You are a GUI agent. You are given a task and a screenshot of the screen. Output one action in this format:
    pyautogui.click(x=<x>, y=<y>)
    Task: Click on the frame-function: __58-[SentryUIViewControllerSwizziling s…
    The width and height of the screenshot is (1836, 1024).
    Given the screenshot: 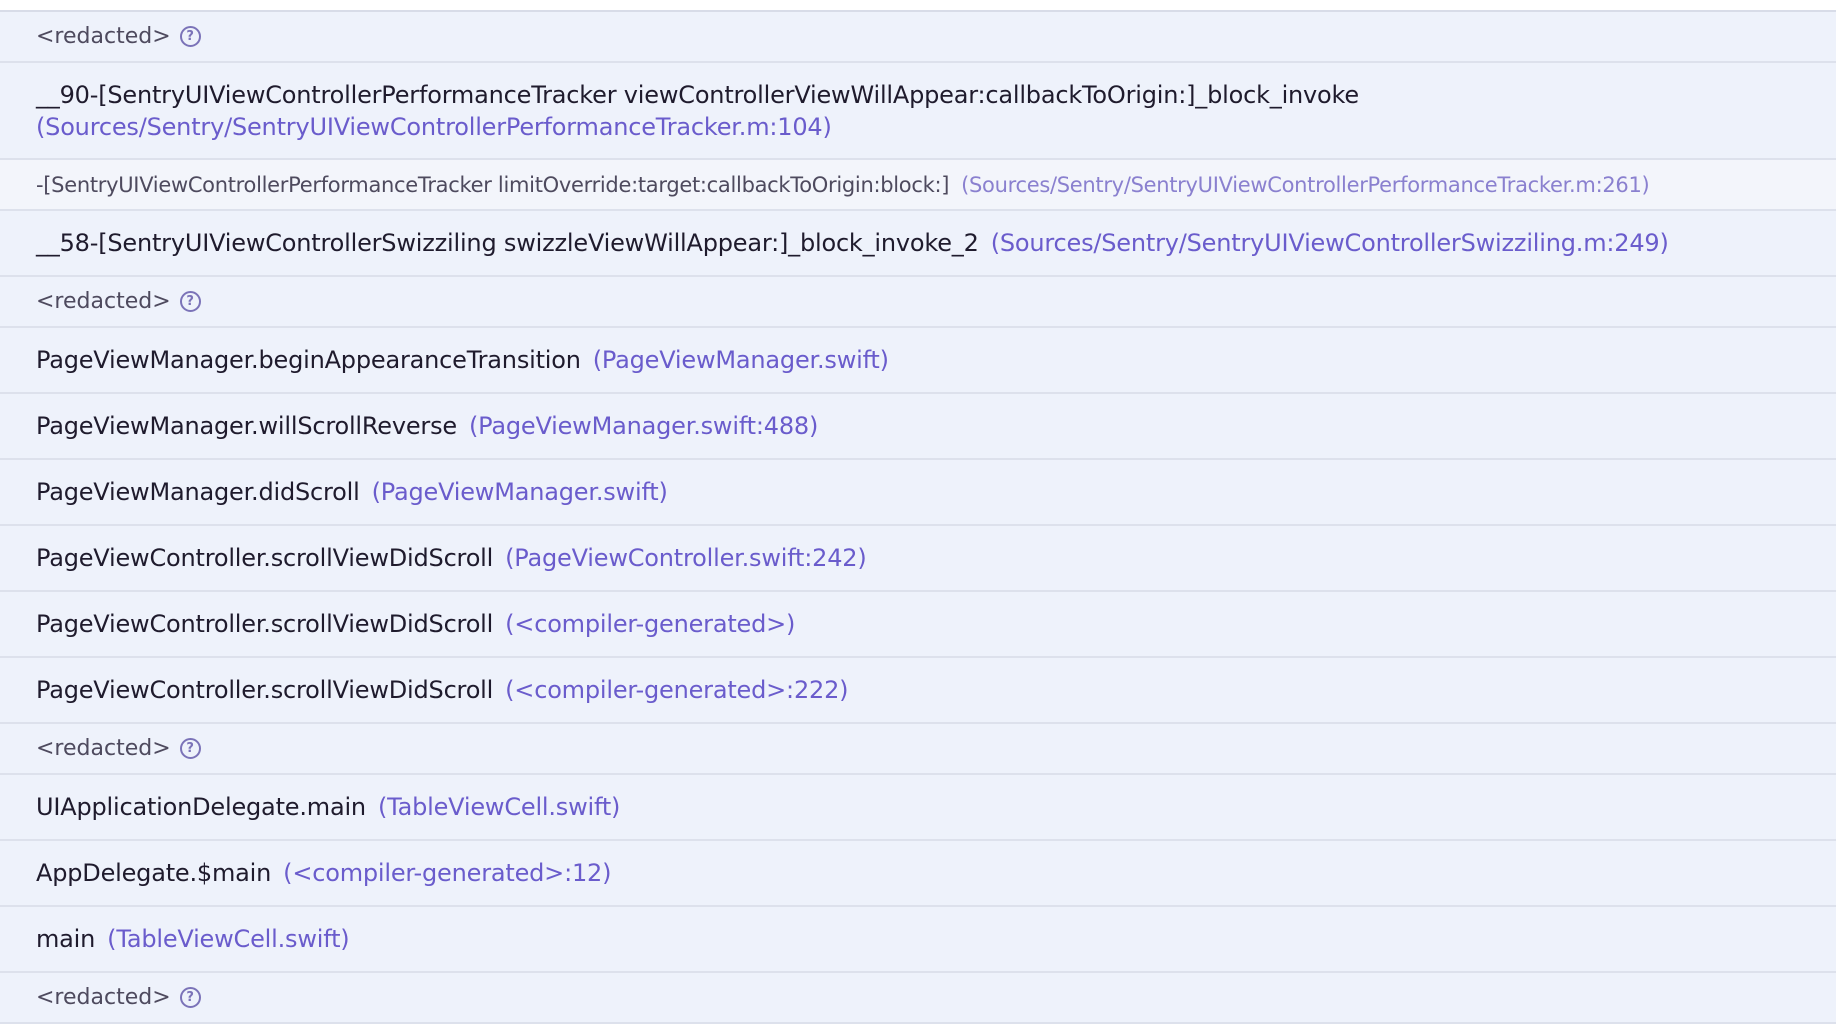 What is the action you would take?
    pyautogui.click(x=507, y=243)
    